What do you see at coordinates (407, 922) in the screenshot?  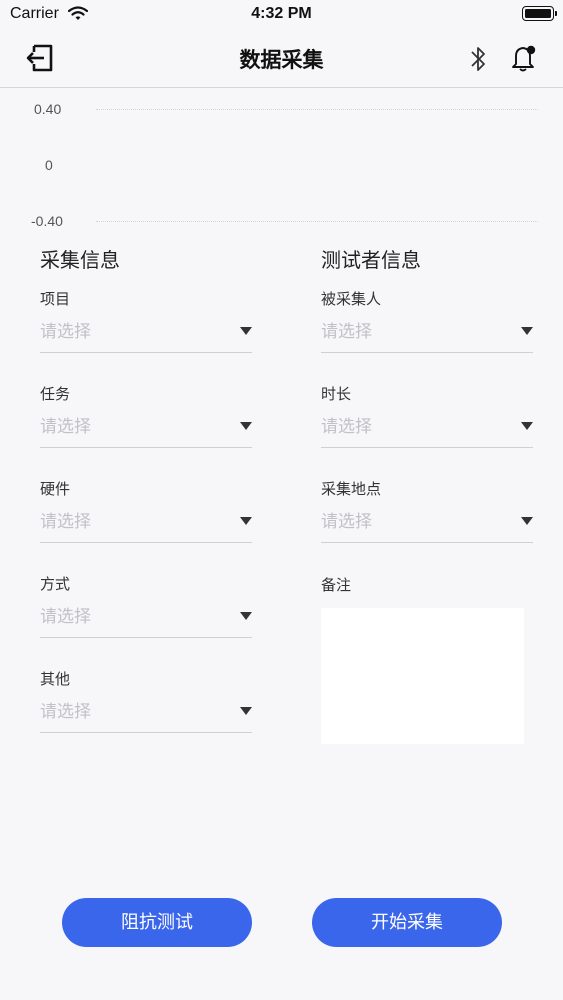 I see `start-collection-button: 开始采集` at bounding box center [407, 922].